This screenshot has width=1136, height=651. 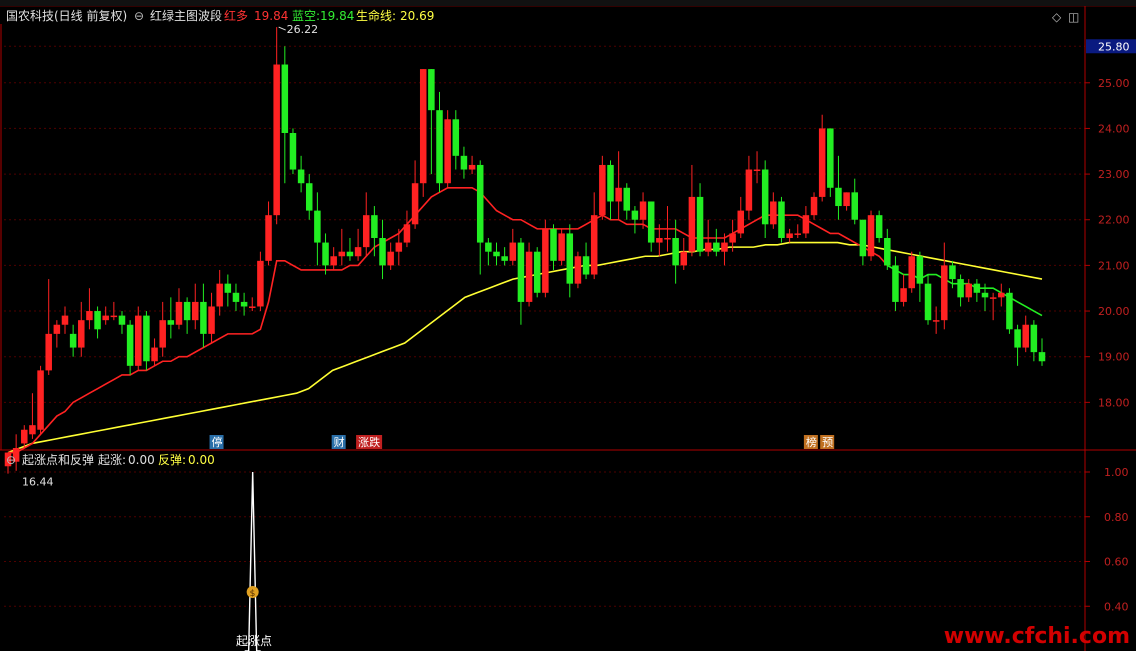 I want to click on life-line-value: 20.69, so click(x=417, y=16).